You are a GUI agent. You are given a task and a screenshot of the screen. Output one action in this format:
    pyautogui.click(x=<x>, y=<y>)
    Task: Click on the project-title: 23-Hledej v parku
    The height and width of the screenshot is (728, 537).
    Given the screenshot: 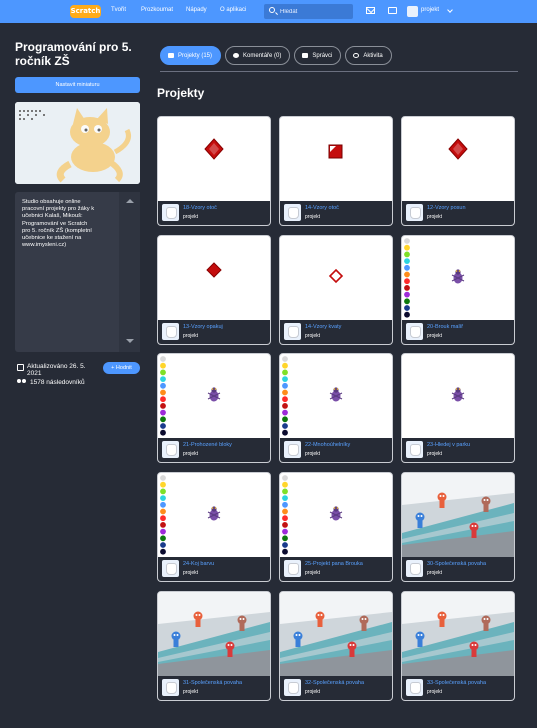 What is the action you would take?
    pyautogui.click(x=469, y=445)
    